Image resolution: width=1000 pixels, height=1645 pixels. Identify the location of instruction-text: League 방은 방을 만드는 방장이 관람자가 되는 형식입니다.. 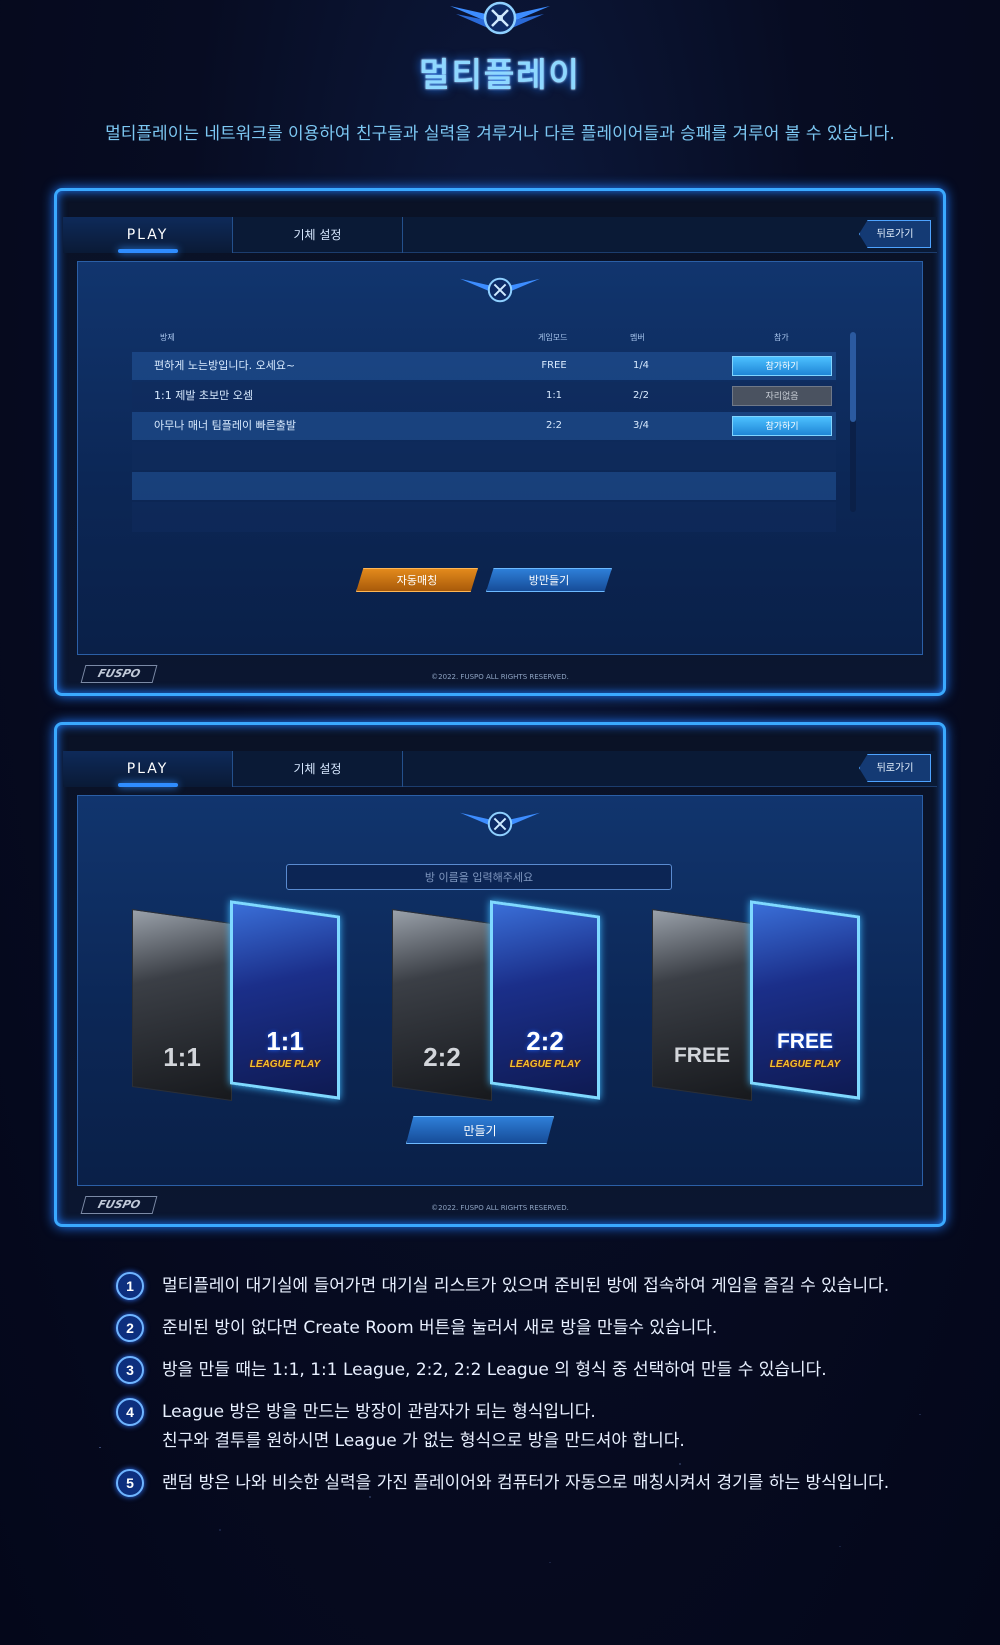
(379, 1412).